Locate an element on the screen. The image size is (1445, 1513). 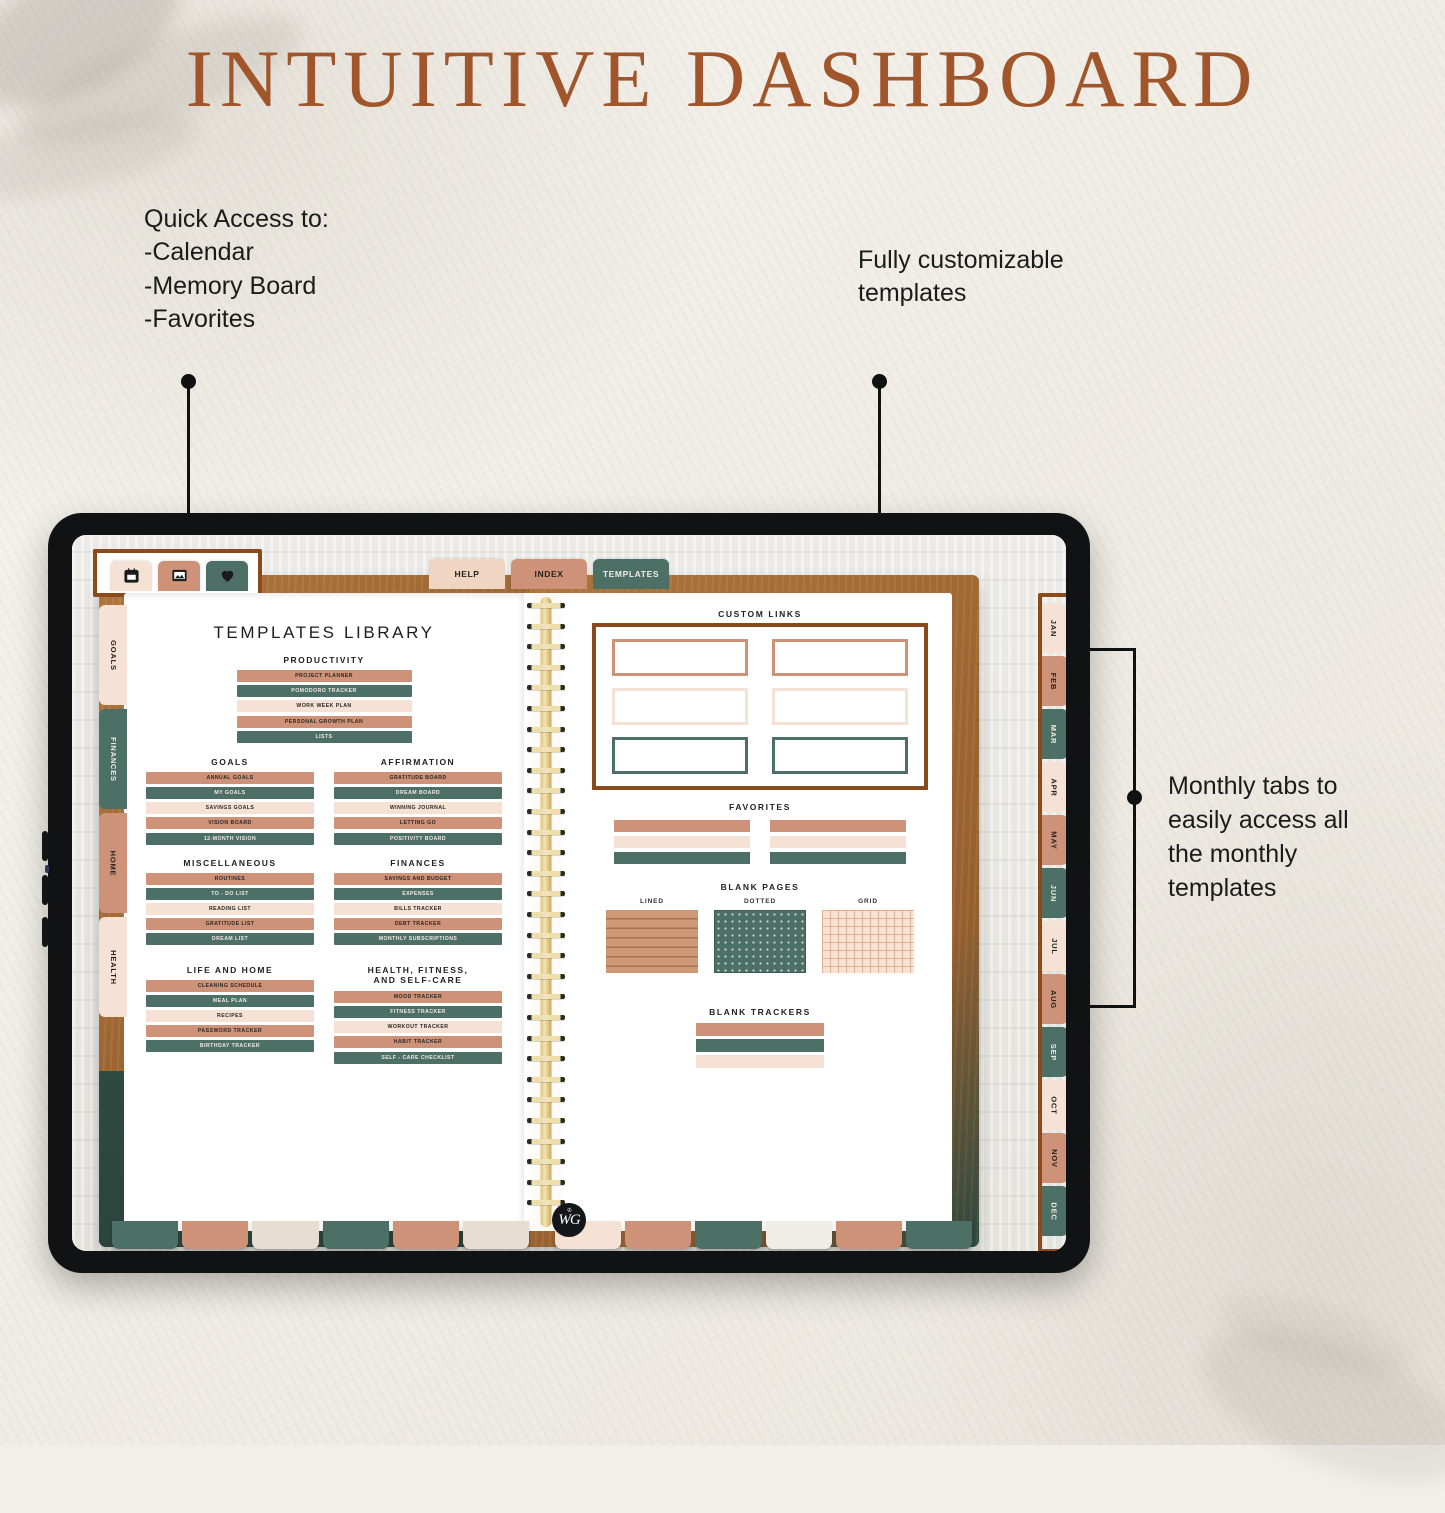
template-button: BIRTHDAY TRACKER is located at coordinates (230, 1046).